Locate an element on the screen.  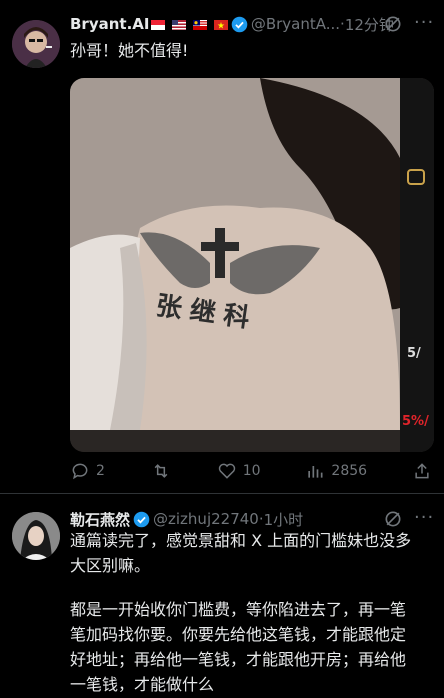
tweet-text-line: 都是一开始收你门槛费，等你陷进去了，再一笔 is located at coordinates (238, 609).